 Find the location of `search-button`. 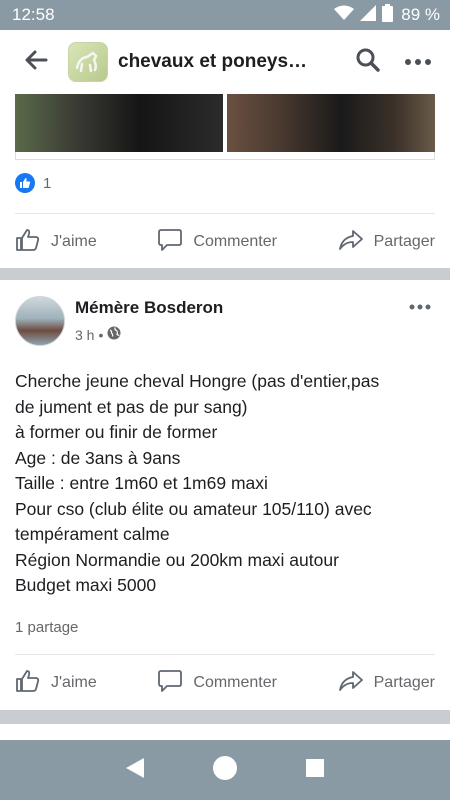

search-button is located at coordinates (368, 62).